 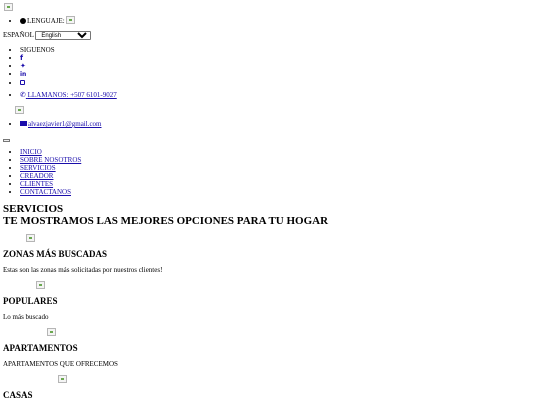 I want to click on service-text-apartamentos: APARTAMENTOS QUE OFRECEMOS, so click(x=60, y=364).